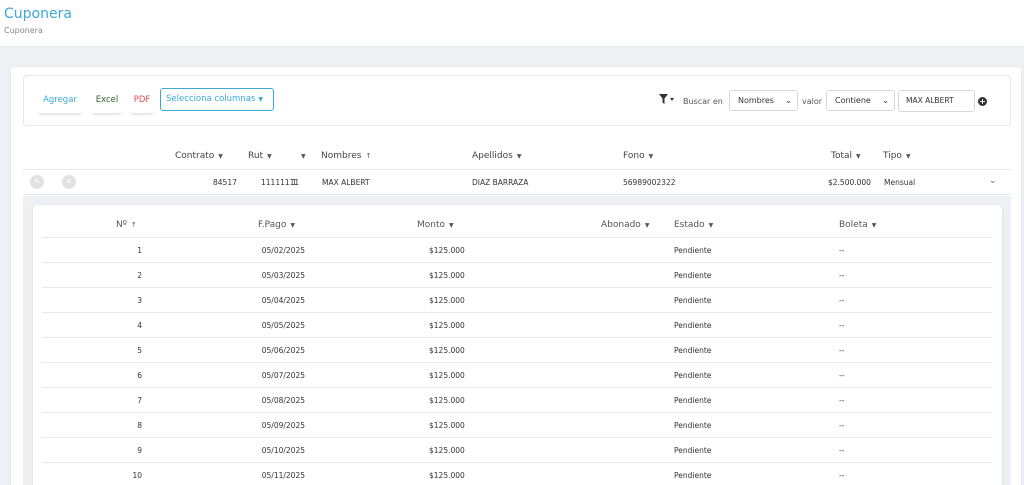 This screenshot has height=485, width=1024. I want to click on plus-circle-icon: +, so click(982, 101).